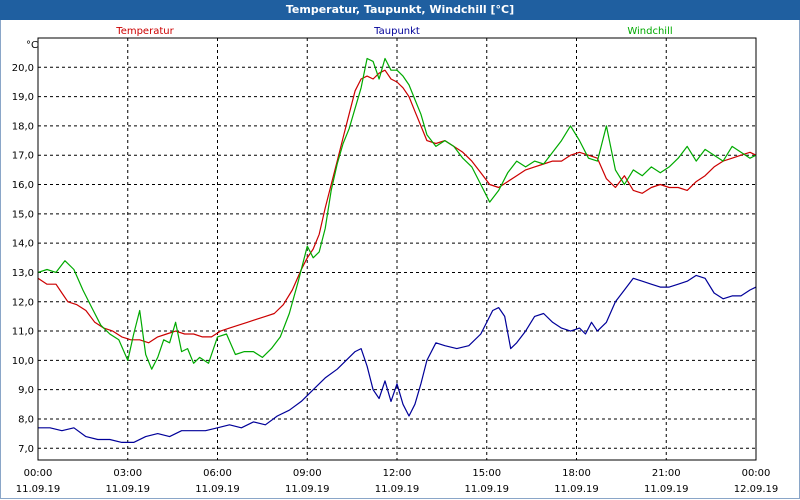 This screenshot has width=800, height=500. I want to click on y-tick-label: 8,0, so click(26, 419).